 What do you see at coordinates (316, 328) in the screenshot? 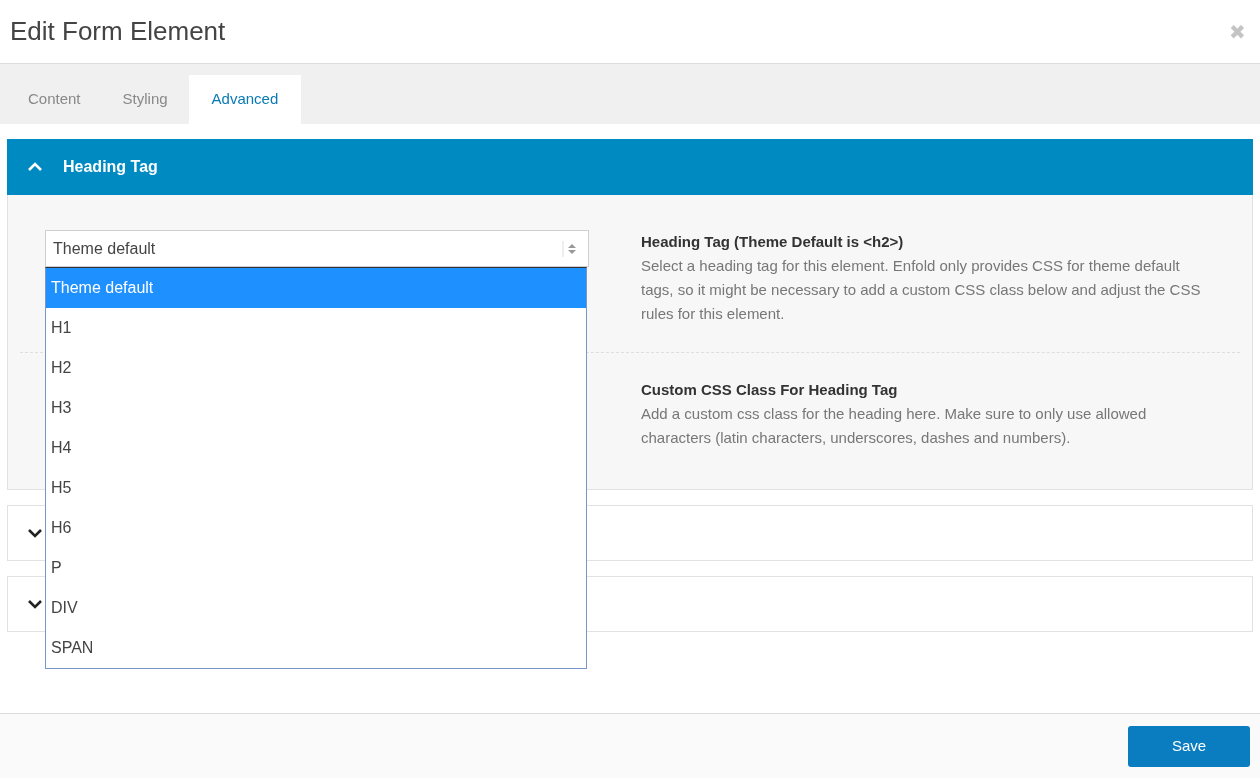
I see `dropdown-option: H1` at bounding box center [316, 328].